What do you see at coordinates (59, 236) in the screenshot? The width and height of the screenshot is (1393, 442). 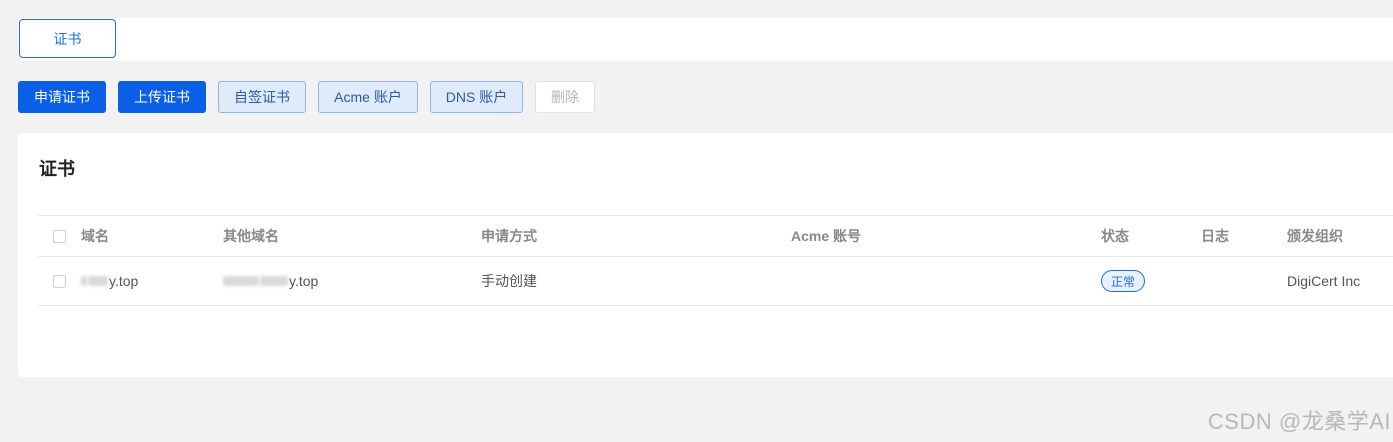 I see `select-all-checkbox` at bounding box center [59, 236].